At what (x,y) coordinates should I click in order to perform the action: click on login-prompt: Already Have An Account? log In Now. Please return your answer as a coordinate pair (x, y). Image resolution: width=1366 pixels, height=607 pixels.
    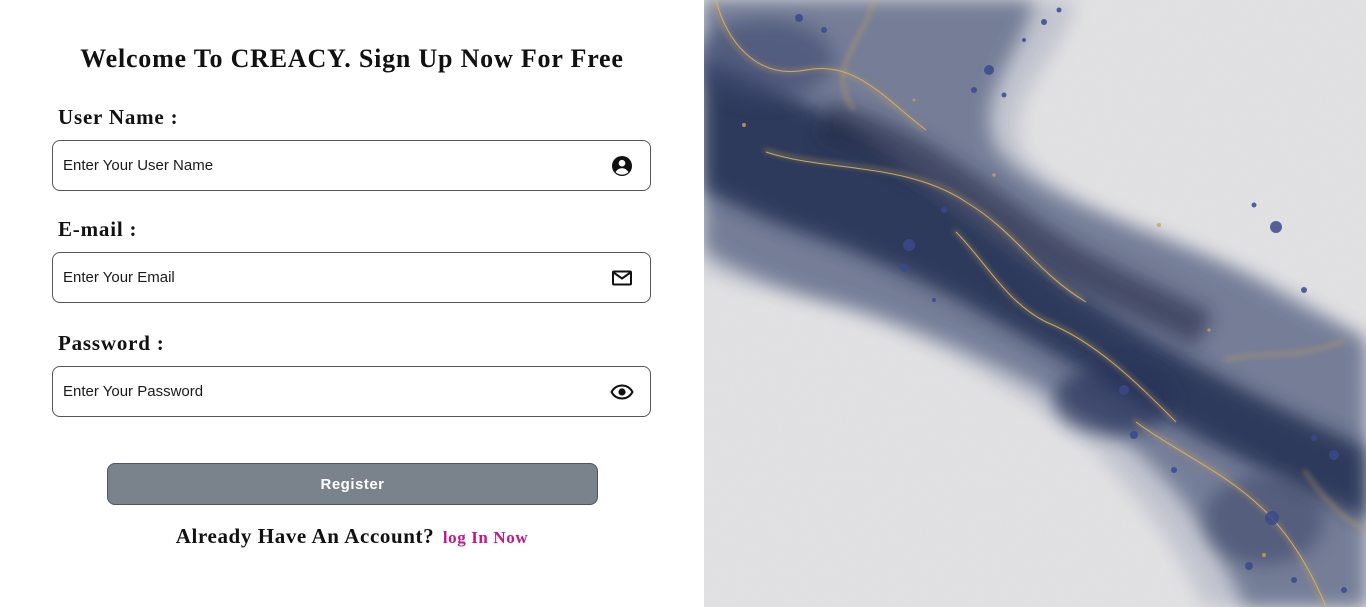
    Looking at the image, I should click on (352, 536).